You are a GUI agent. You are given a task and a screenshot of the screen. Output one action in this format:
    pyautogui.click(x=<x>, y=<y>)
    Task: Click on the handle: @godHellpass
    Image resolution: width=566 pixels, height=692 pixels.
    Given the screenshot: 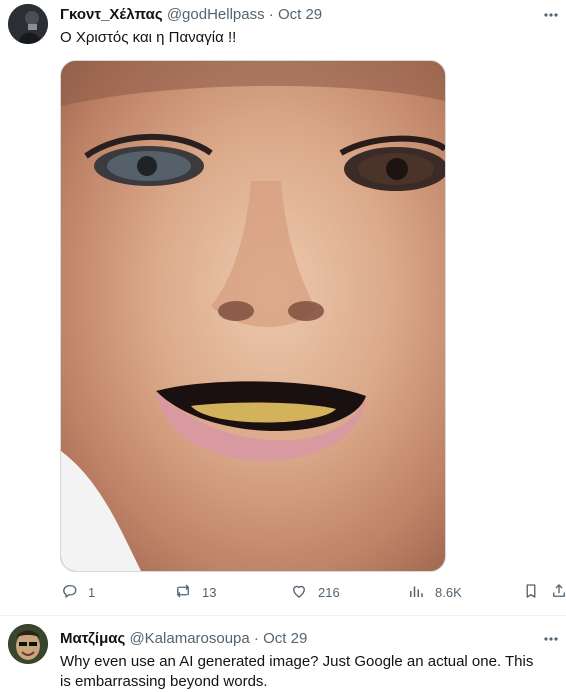 What is the action you would take?
    pyautogui.click(x=216, y=14)
    